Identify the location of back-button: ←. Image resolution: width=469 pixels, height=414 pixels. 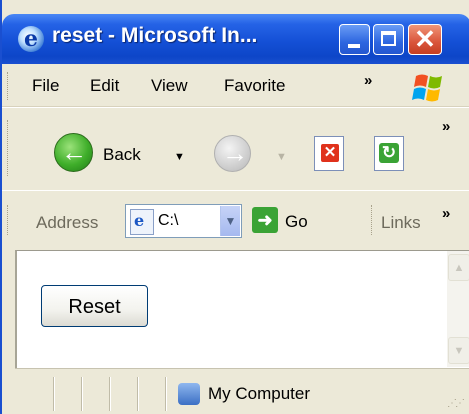
(73, 152).